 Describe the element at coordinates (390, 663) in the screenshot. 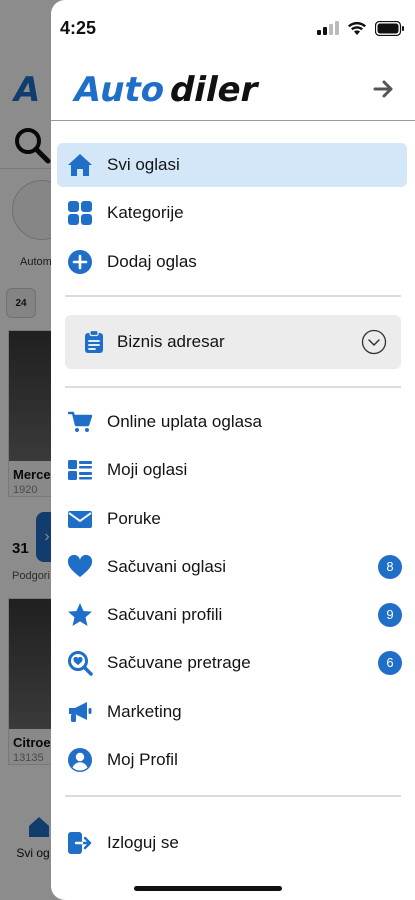

I see `count-badge: 6` at that location.